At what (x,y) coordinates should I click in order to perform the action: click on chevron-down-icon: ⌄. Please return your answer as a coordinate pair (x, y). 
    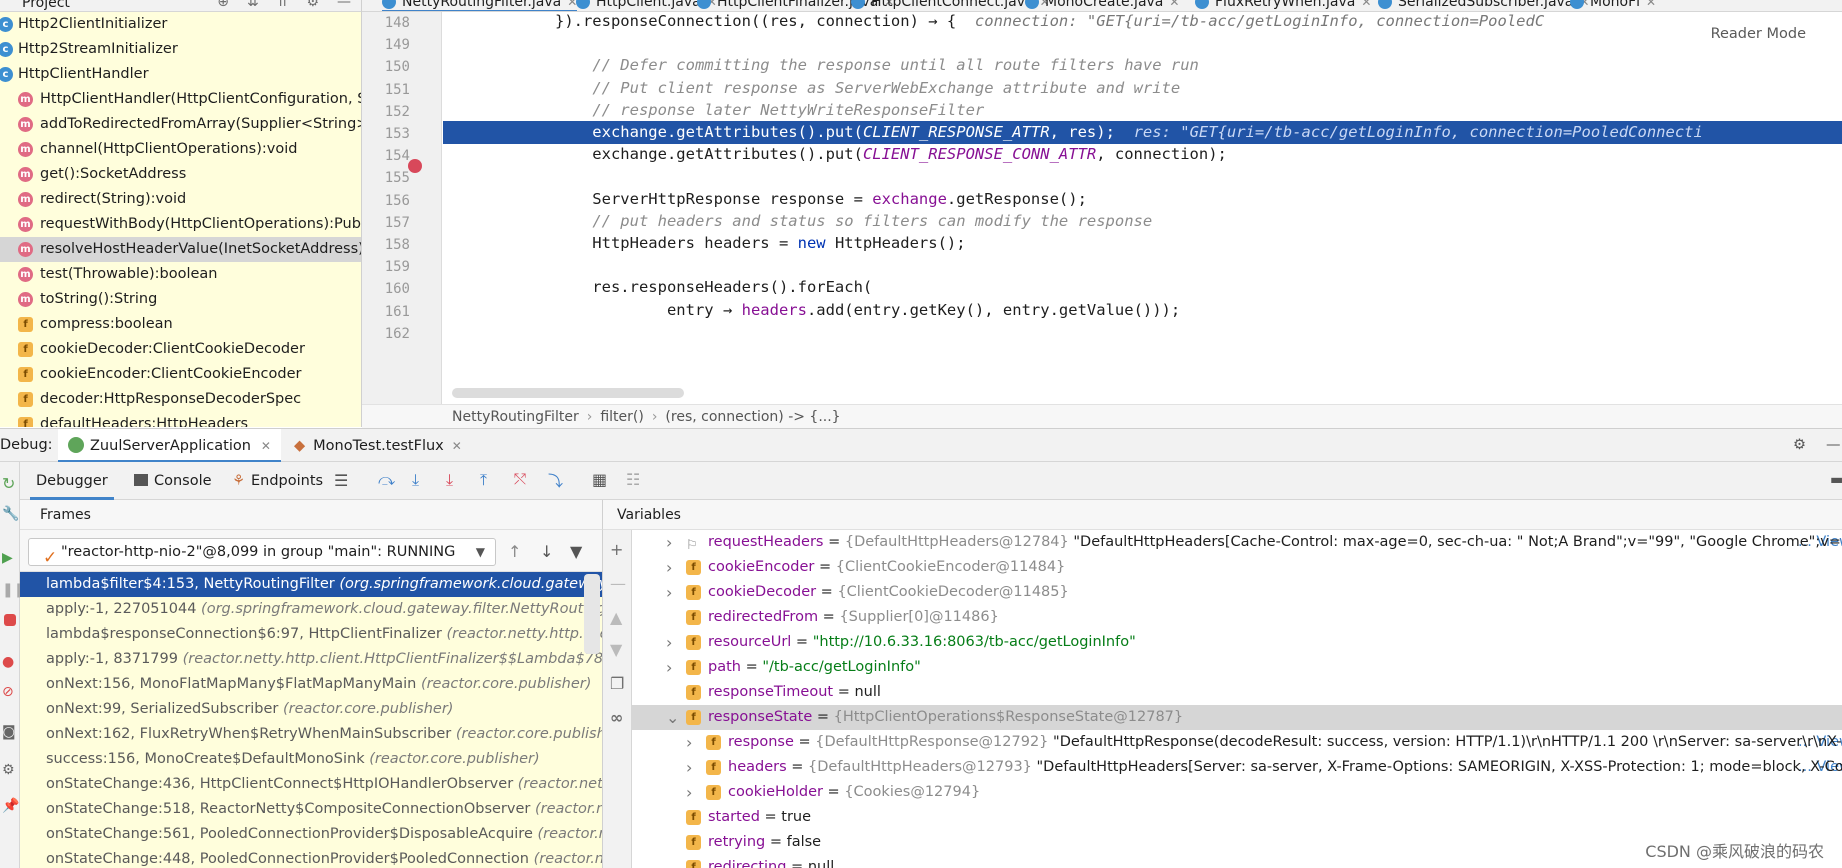
    Looking at the image, I should click on (672, 717).